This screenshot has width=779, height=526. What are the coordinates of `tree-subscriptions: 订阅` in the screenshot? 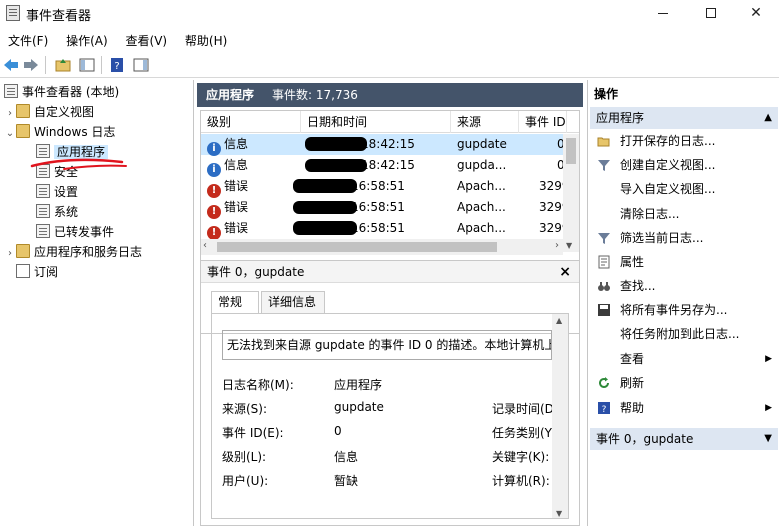 It's located at (37, 272).